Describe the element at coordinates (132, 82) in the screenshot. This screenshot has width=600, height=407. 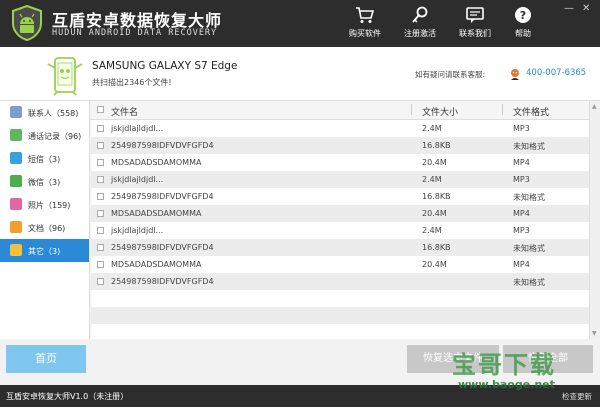
I see `scan-result-text: 共扫描出2346个文件!` at that location.